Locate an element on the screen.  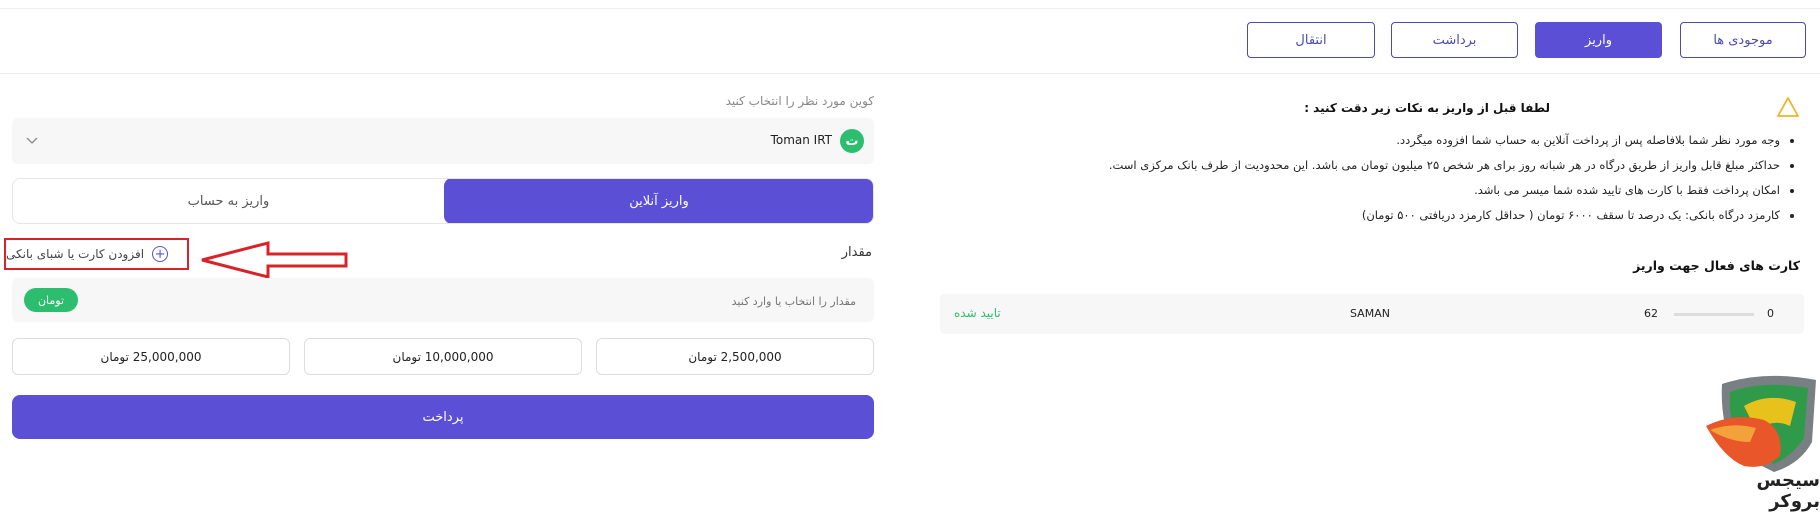
top-divider is located at coordinates (910, 8).